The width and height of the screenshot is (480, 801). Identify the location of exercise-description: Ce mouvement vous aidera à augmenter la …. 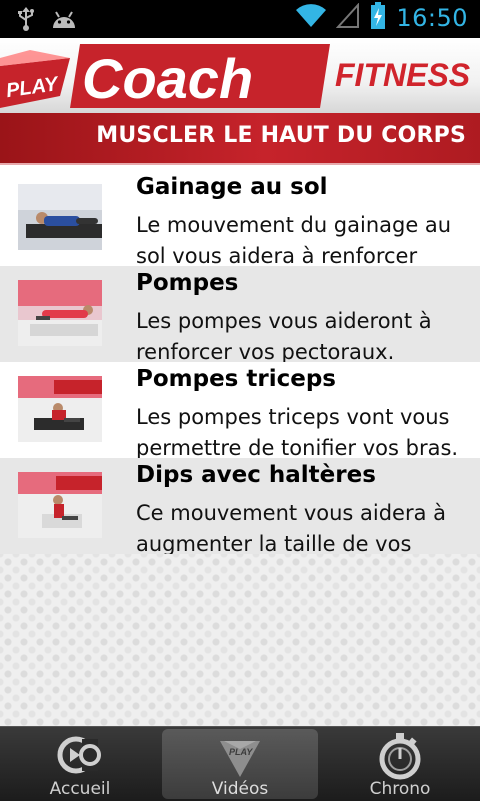
(291, 527).